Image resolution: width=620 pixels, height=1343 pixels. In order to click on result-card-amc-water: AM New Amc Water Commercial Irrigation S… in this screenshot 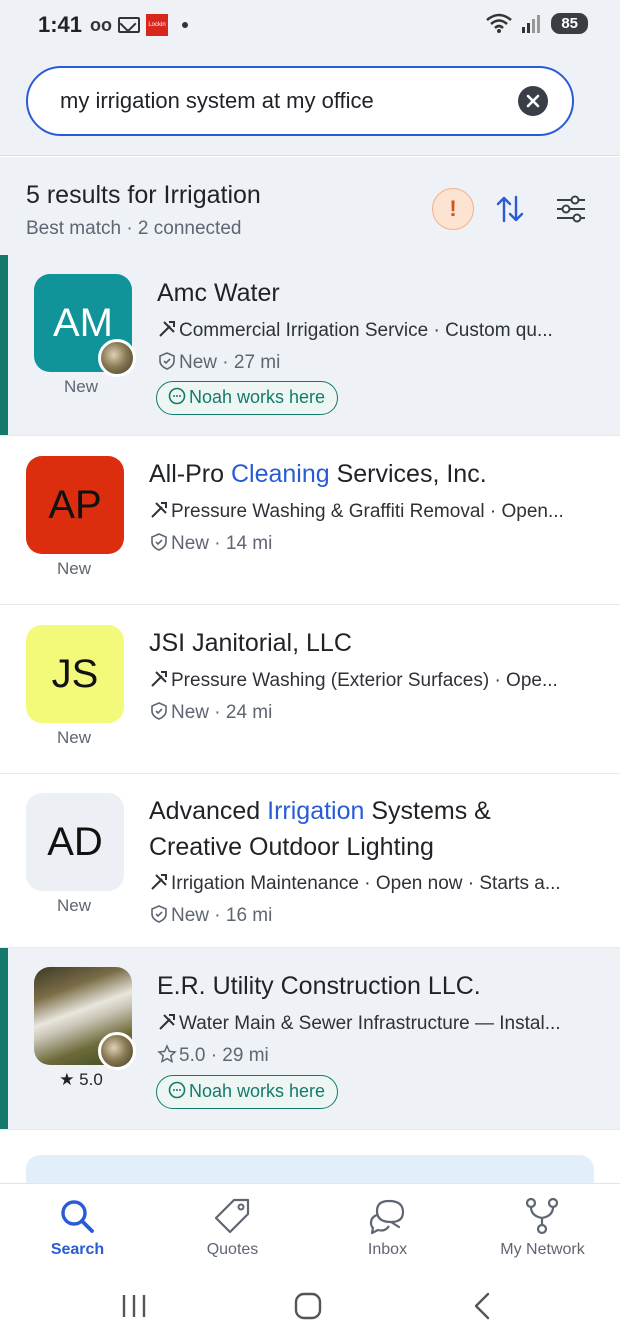, I will do `click(310, 345)`.